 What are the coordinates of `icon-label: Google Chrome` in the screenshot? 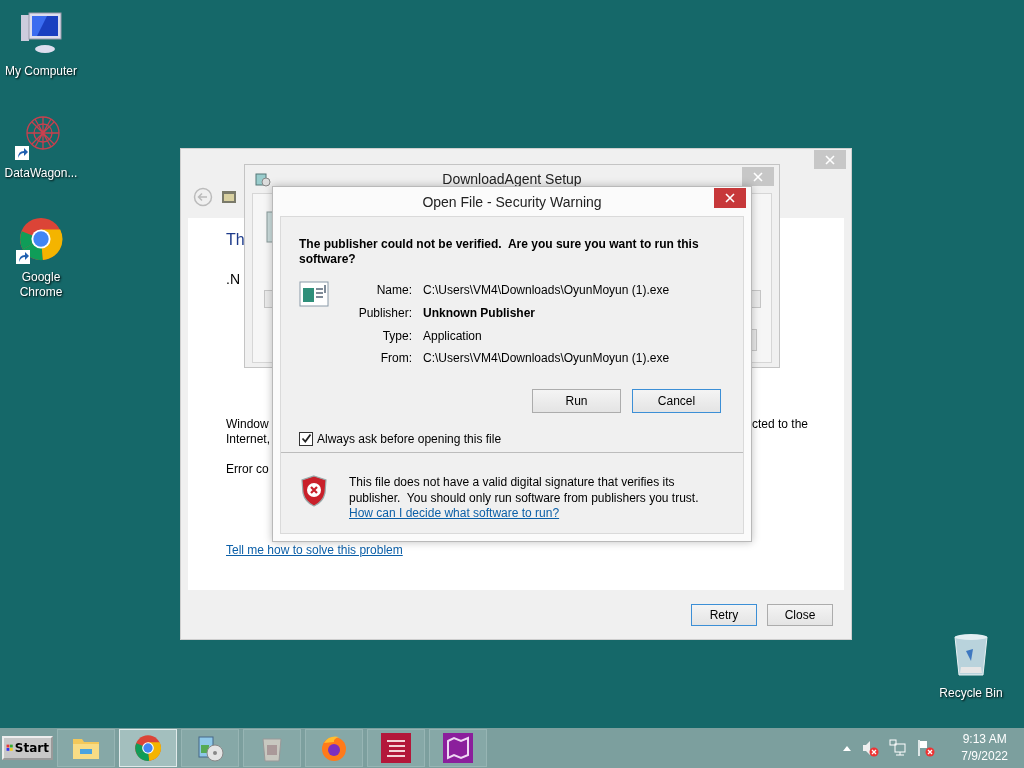 It's located at (41, 285).